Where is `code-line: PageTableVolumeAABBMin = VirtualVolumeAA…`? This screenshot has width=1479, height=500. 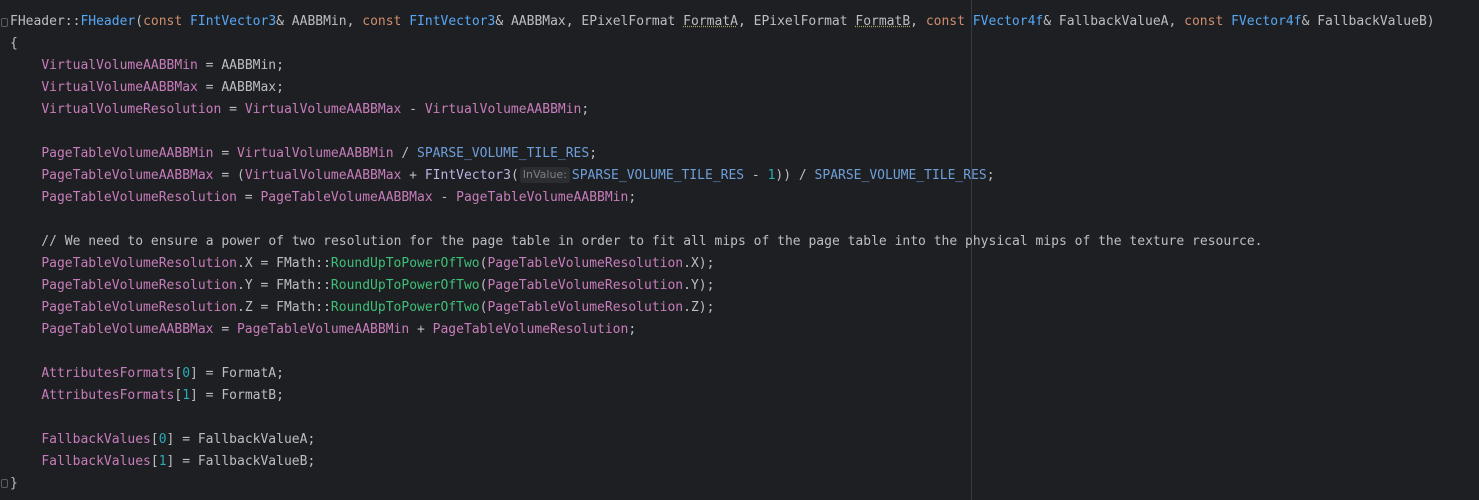
code-line: PageTableVolumeAABBMin = VirtualVolumeAA… is located at coordinates (722, 154).